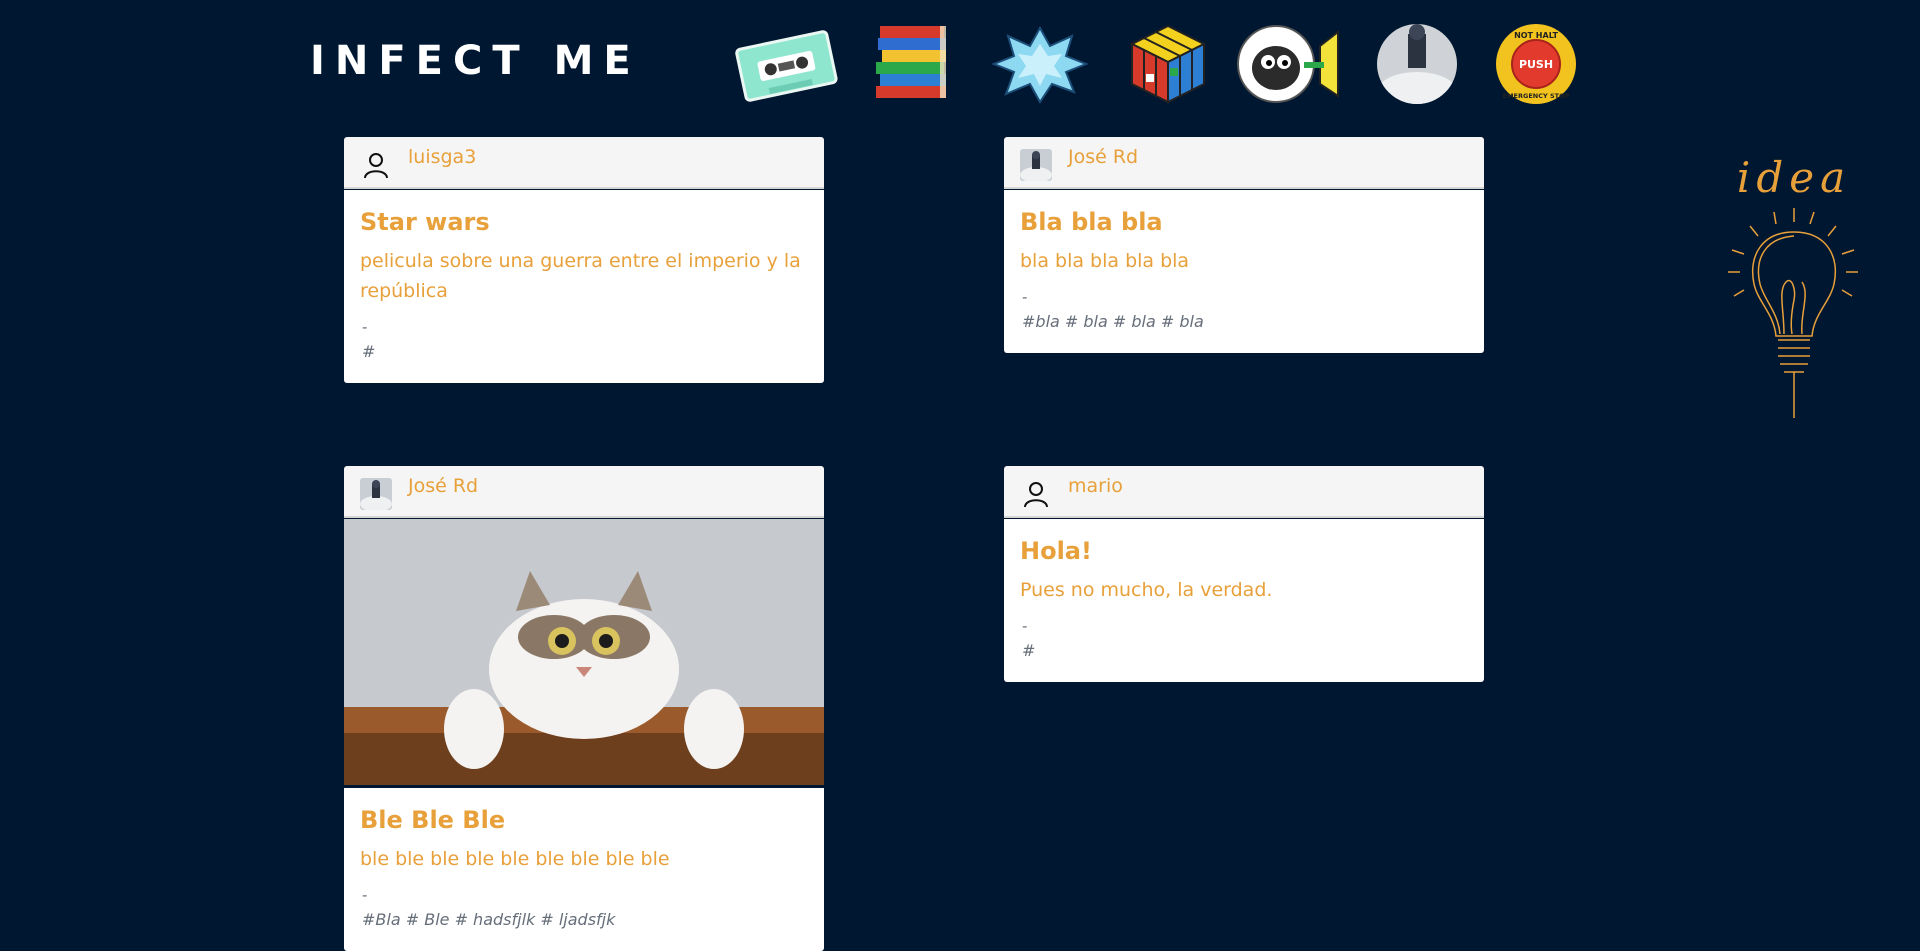  I want to click on emergency-stop-icon: NOT HALT PUSH EMERGENCY STOP, so click(1536, 64).